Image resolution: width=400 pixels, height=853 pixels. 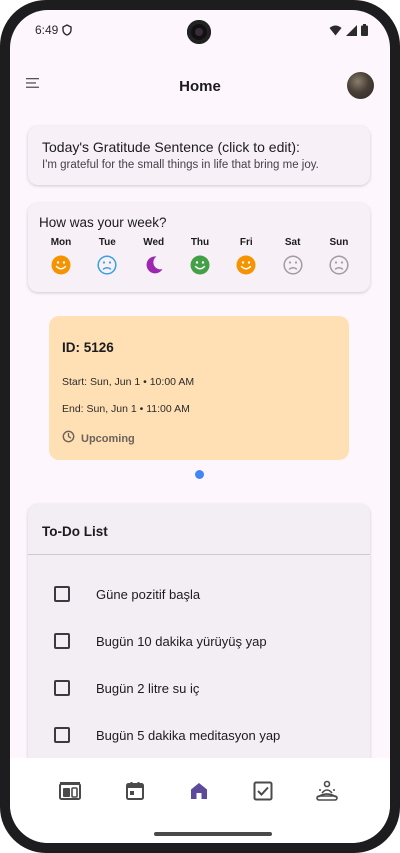 I want to click on event-end: End: Sun, Jun 1 • 11:00 AM, so click(x=126, y=409).